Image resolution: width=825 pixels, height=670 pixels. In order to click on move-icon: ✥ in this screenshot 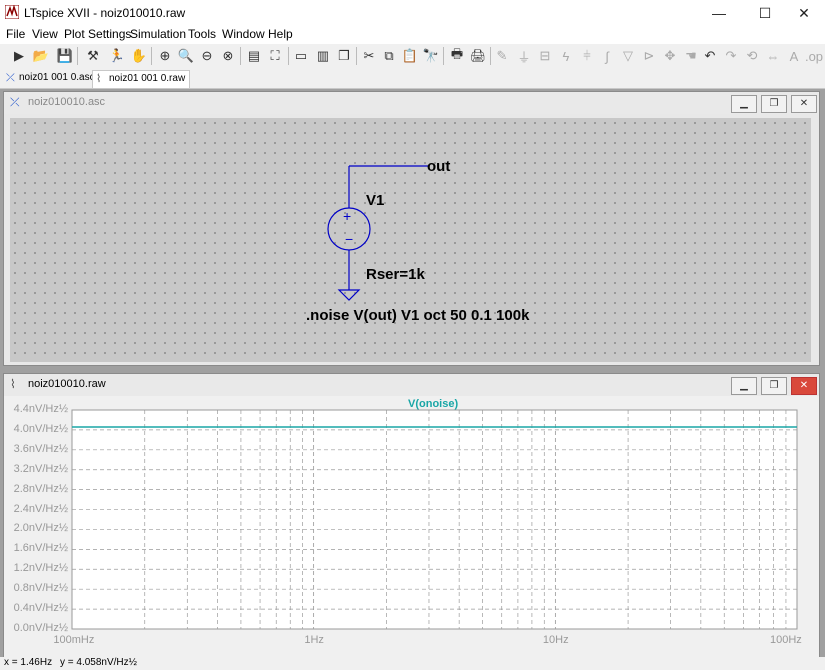, I will do `click(670, 56)`.